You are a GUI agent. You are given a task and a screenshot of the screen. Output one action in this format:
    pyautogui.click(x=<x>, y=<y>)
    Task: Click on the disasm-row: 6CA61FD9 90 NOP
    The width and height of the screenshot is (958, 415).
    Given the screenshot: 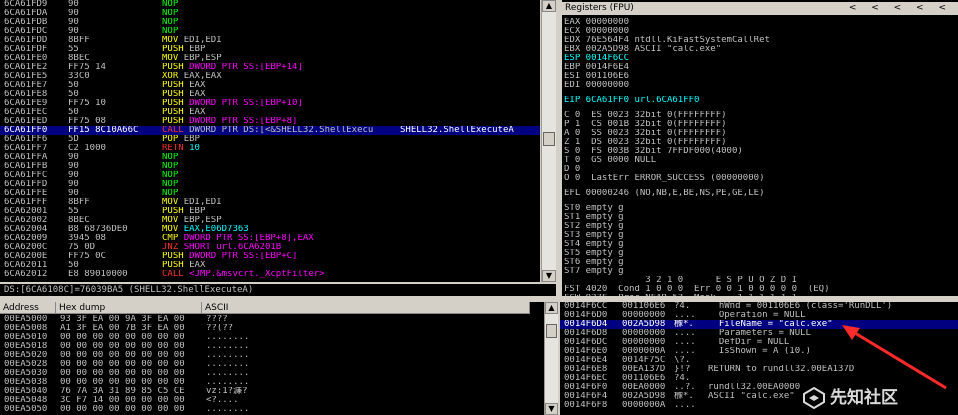 What is the action you would take?
    pyautogui.click(x=270, y=4)
    